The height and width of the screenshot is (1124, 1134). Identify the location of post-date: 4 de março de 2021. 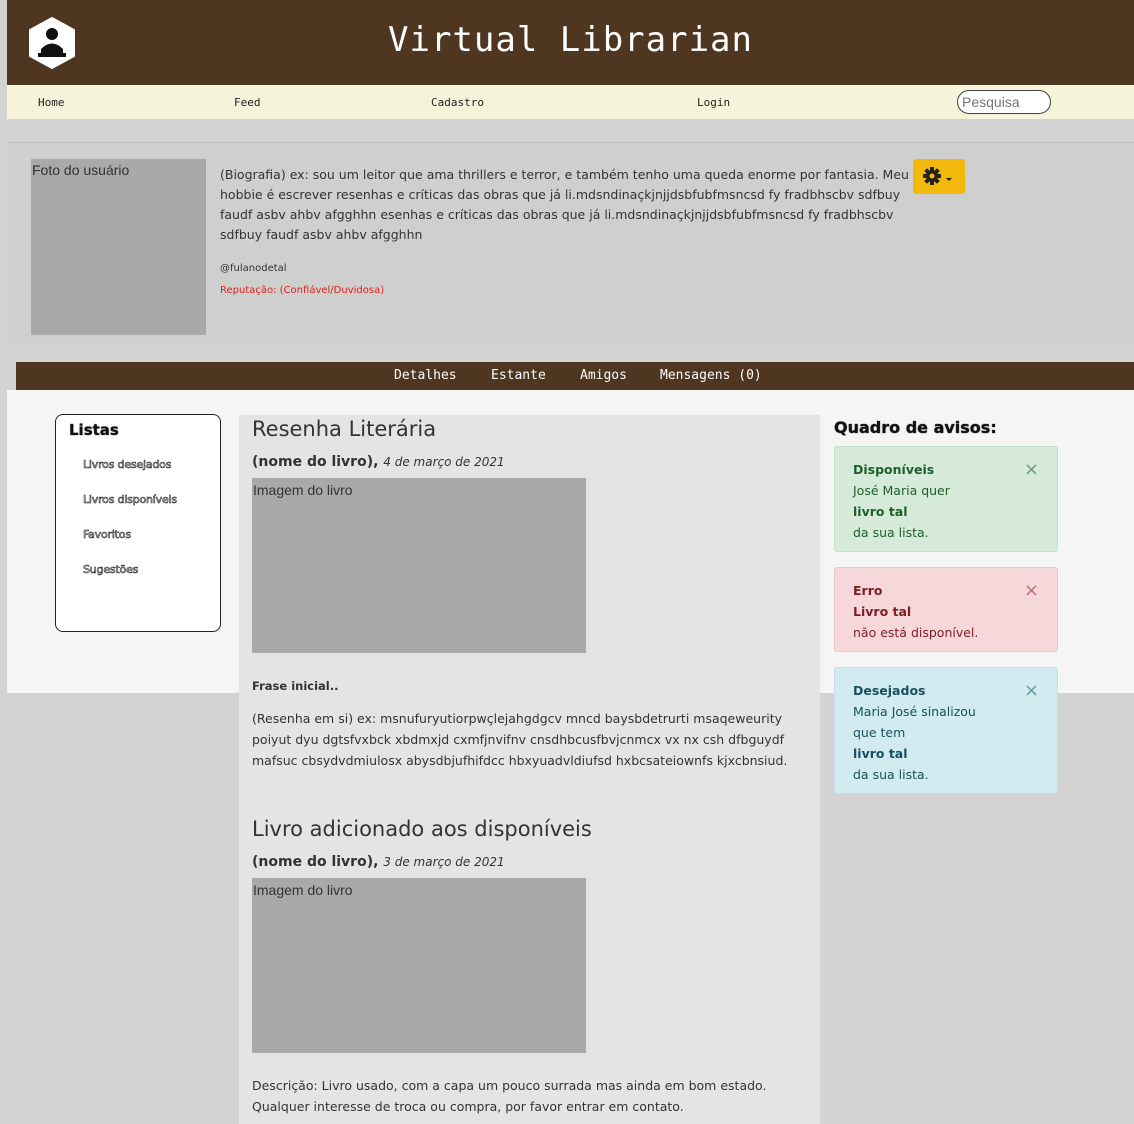
(444, 462).